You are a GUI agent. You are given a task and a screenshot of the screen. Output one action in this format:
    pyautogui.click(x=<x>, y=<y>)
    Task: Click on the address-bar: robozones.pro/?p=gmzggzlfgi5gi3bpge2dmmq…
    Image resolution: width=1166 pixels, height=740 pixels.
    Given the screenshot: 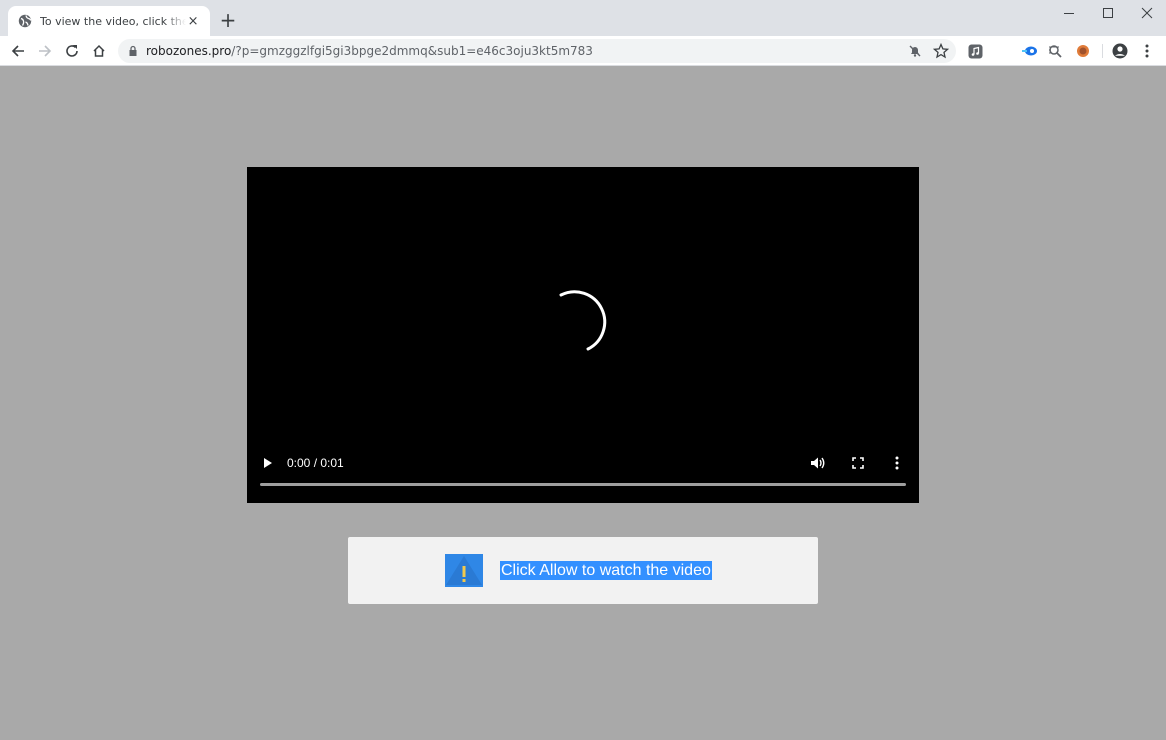 What is the action you would take?
    pyautogui.click(x=537, y=51)
    